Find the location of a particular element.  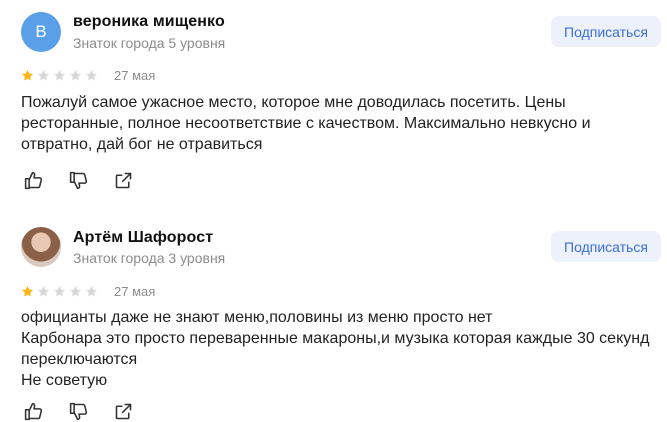

review-text-line: отвратно, дай бог не отравиться is located at coordinates (142, 144).